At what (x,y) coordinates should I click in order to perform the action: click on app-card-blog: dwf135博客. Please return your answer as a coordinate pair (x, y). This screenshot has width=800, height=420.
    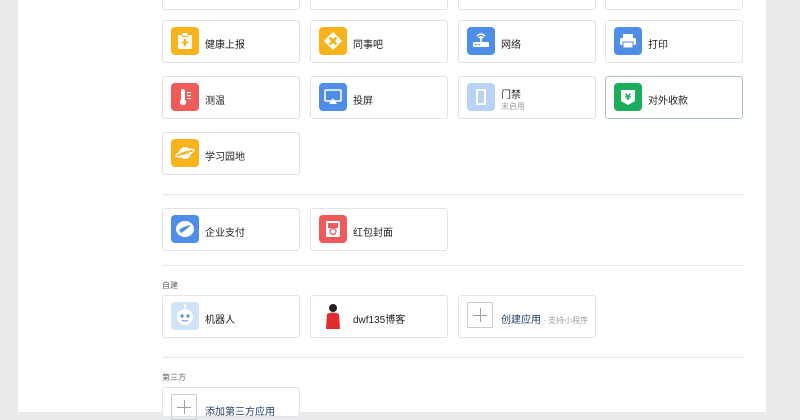
    Looking at the image, I should click on (379, 316).